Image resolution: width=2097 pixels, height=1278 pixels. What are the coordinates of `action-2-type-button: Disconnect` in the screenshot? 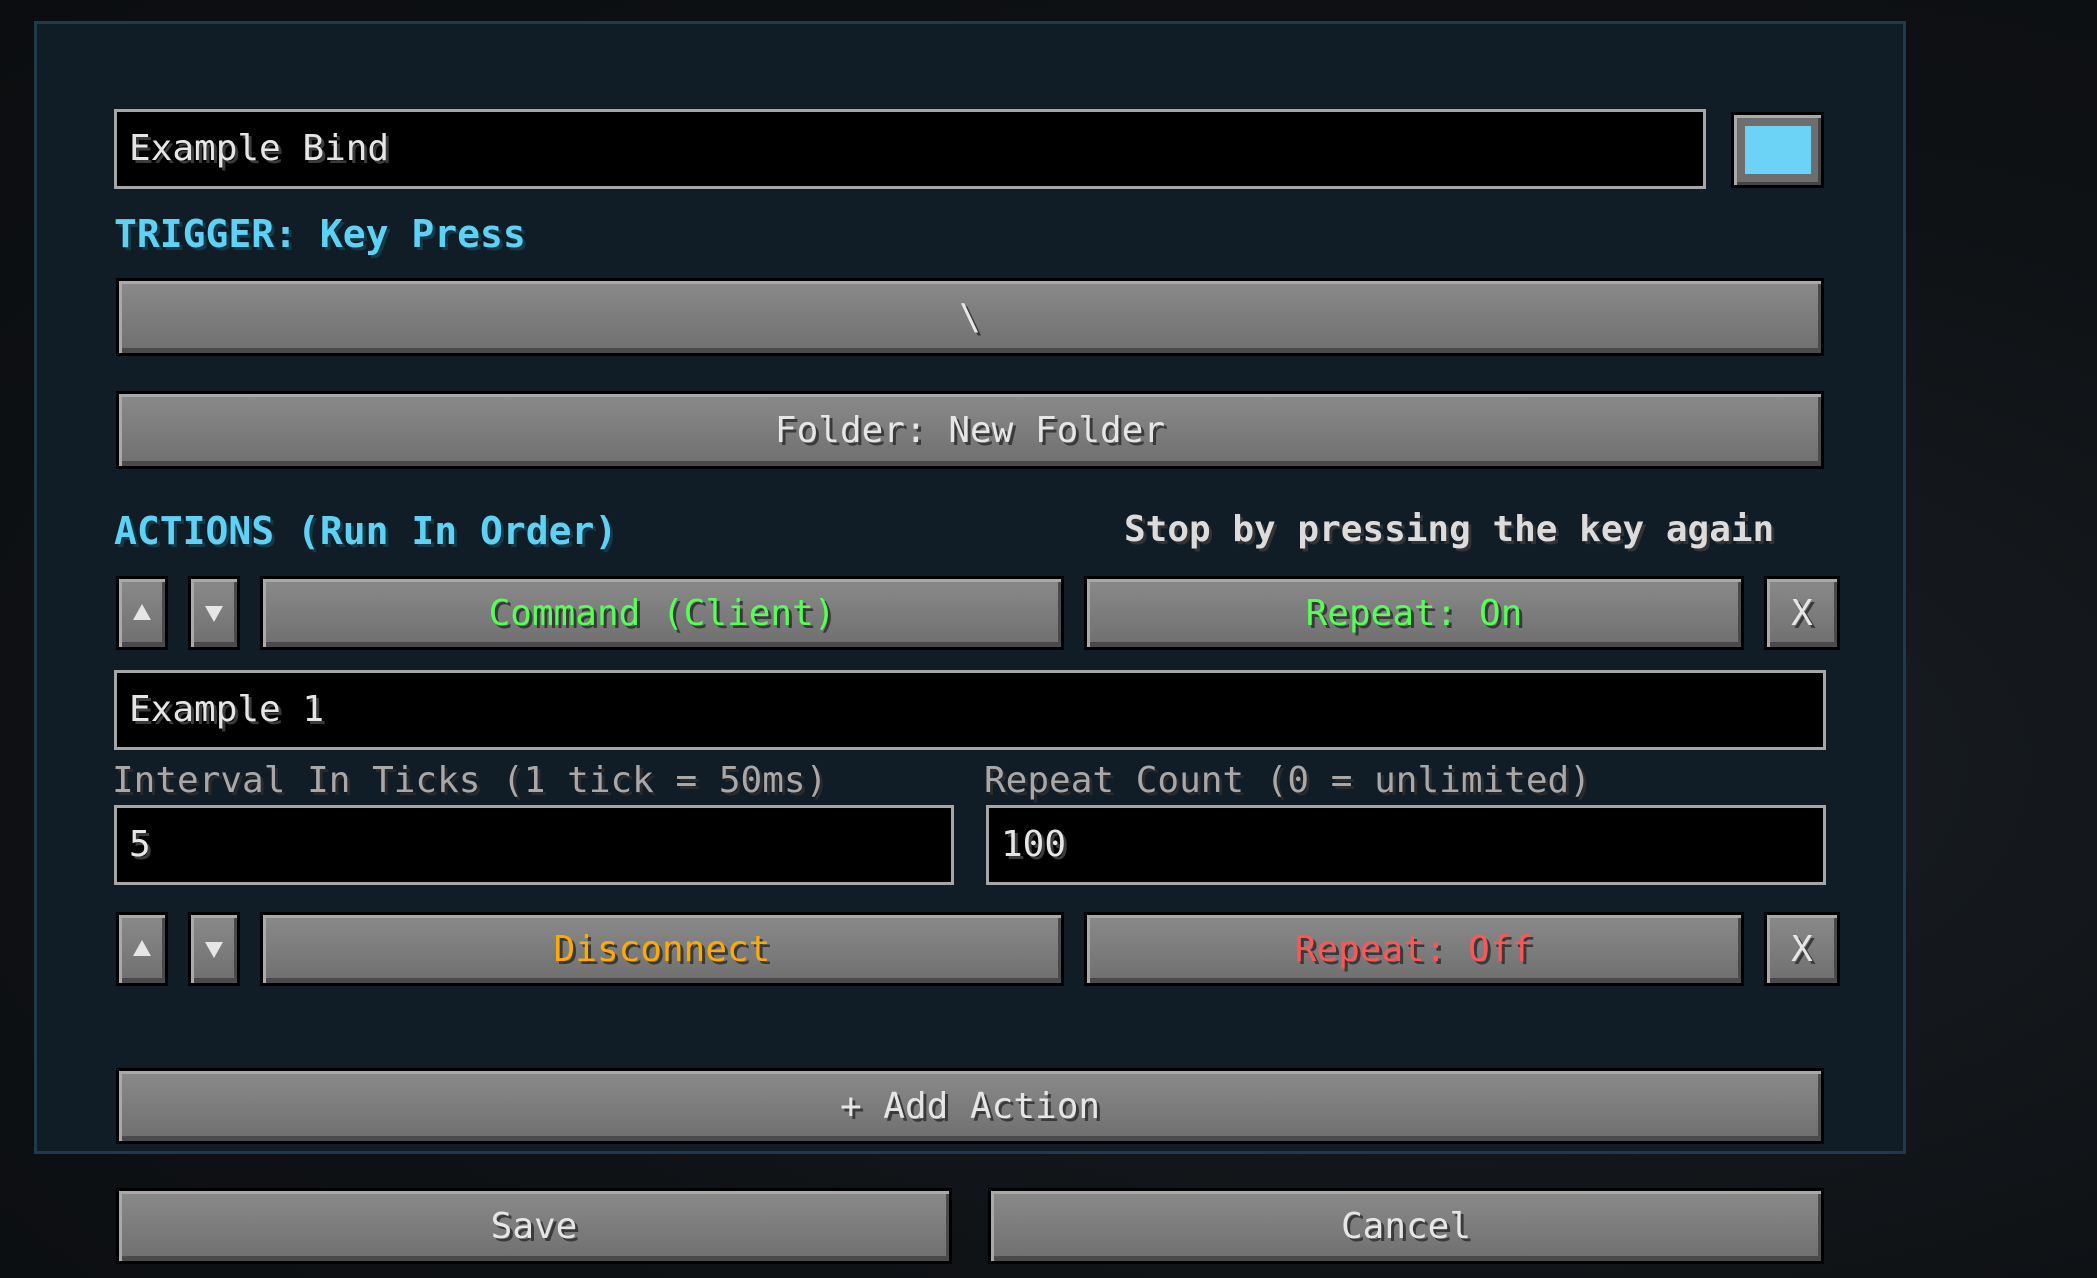 It's located at (662, 949).